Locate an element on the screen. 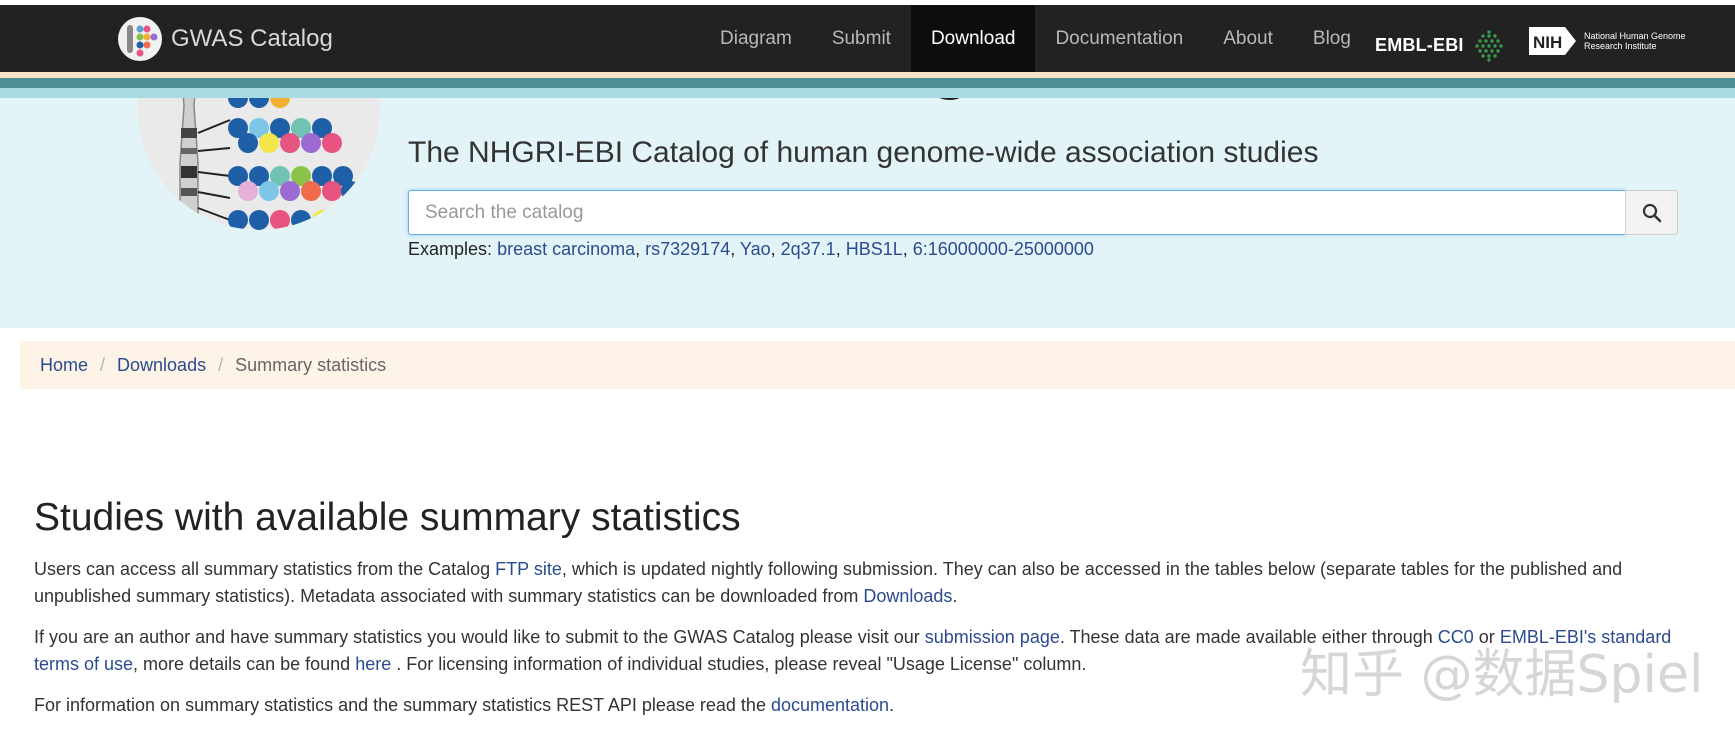  breadcrumb-current: Summary statistics is located at coordinates (311, 364).